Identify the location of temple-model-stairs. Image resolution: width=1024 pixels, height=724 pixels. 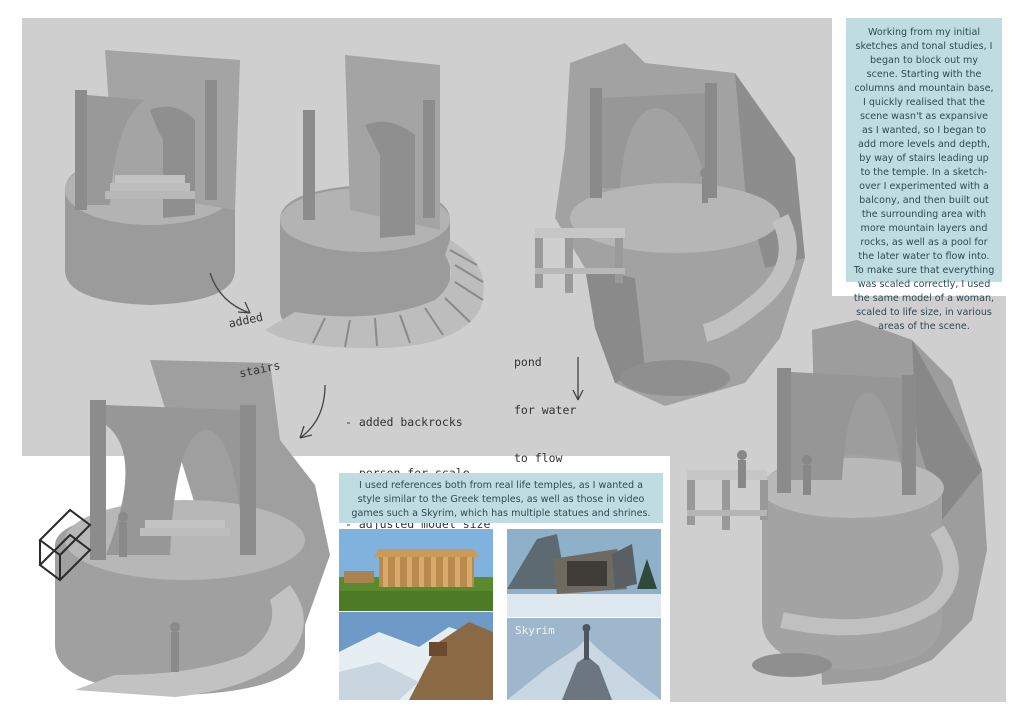
(374, 202).